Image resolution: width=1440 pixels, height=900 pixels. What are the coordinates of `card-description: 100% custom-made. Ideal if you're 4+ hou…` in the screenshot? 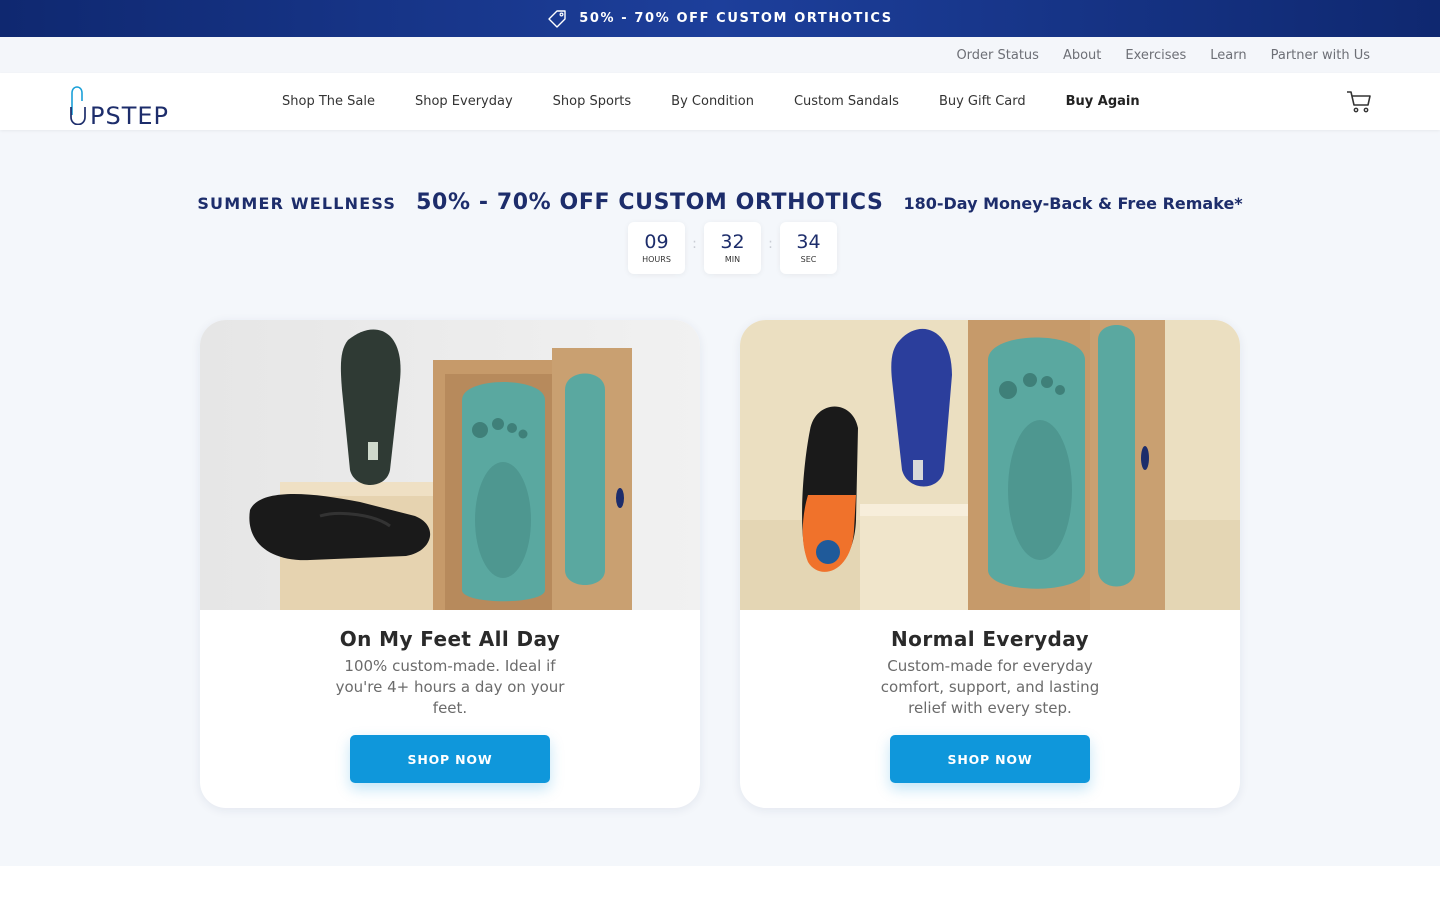 It's located at (450, 687).